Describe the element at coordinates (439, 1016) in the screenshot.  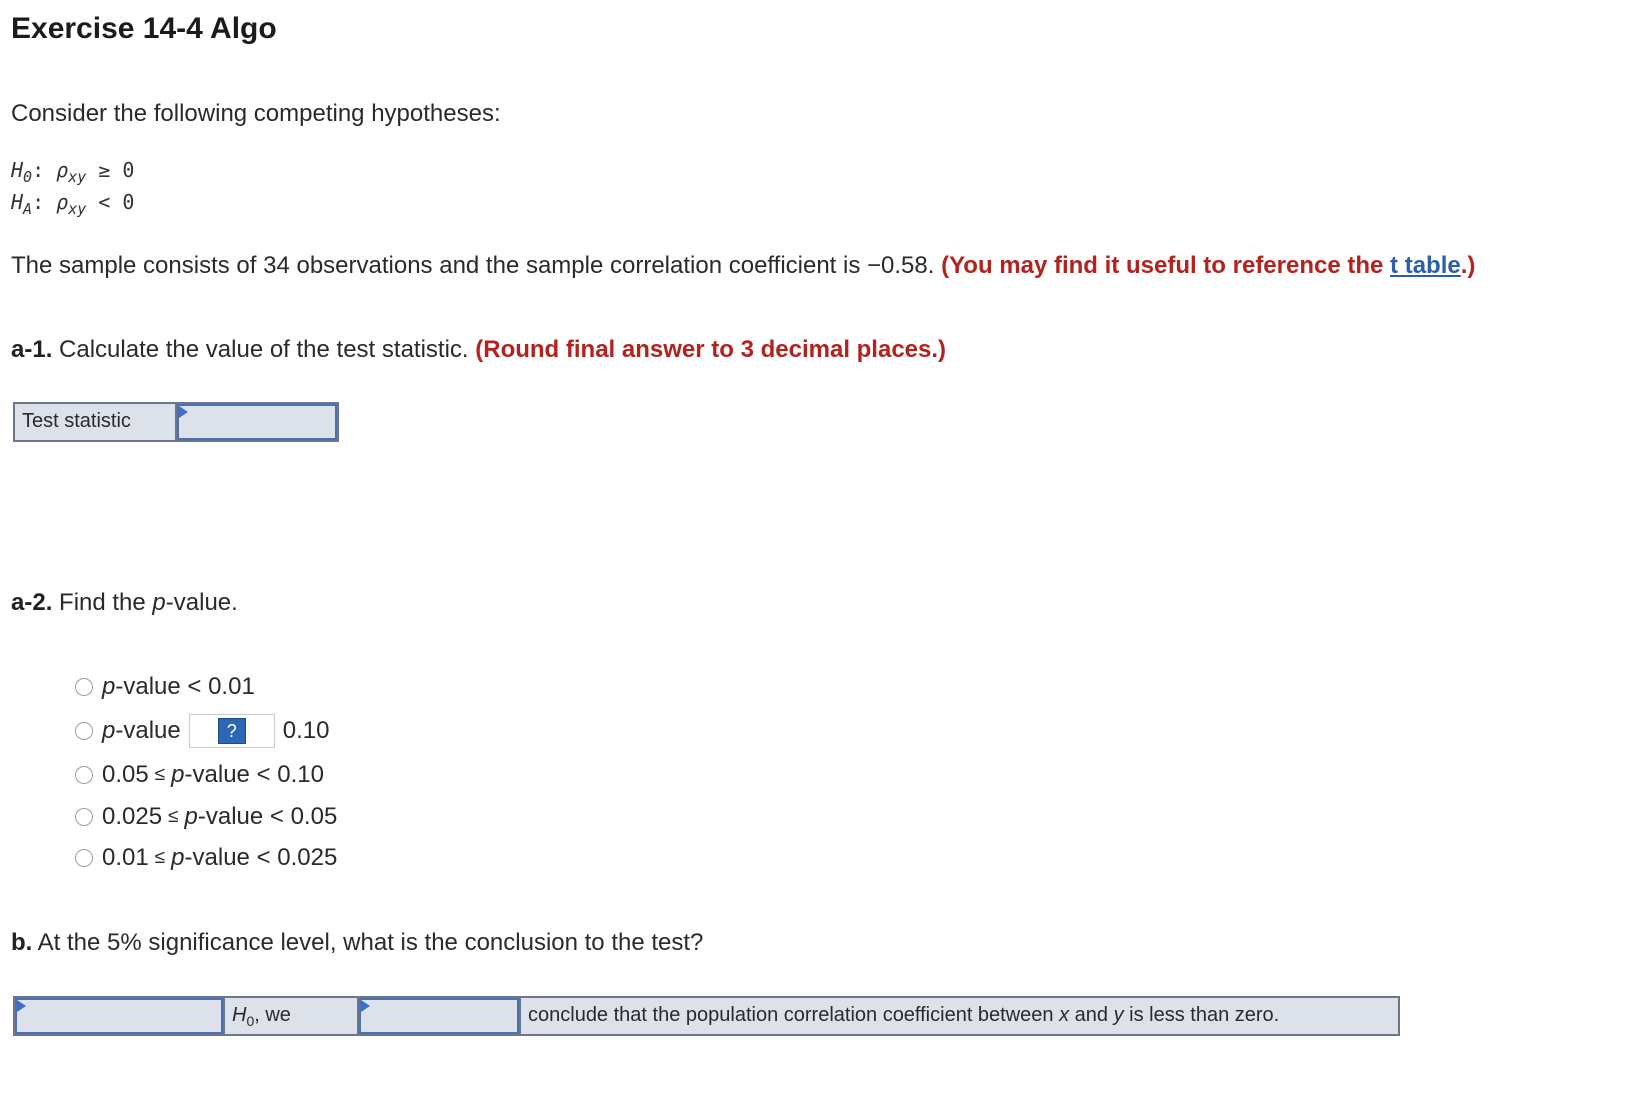
I see `can-cannot-dropdown` at that location.